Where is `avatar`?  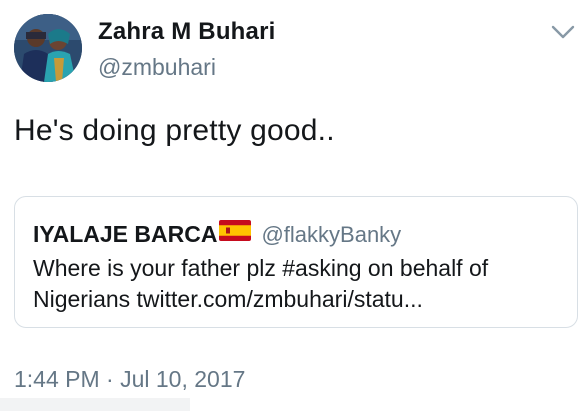 avatar is located at coordinates (48, 48).